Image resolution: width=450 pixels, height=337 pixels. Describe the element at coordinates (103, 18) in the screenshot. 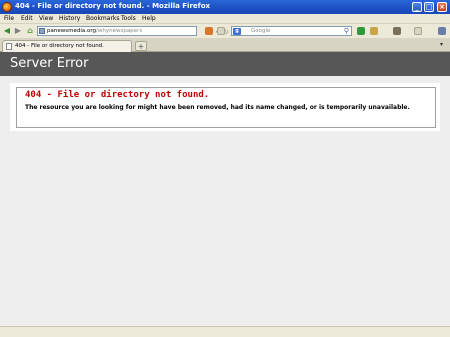

I see `menu-bookmarks: Bookmarks` at that location.